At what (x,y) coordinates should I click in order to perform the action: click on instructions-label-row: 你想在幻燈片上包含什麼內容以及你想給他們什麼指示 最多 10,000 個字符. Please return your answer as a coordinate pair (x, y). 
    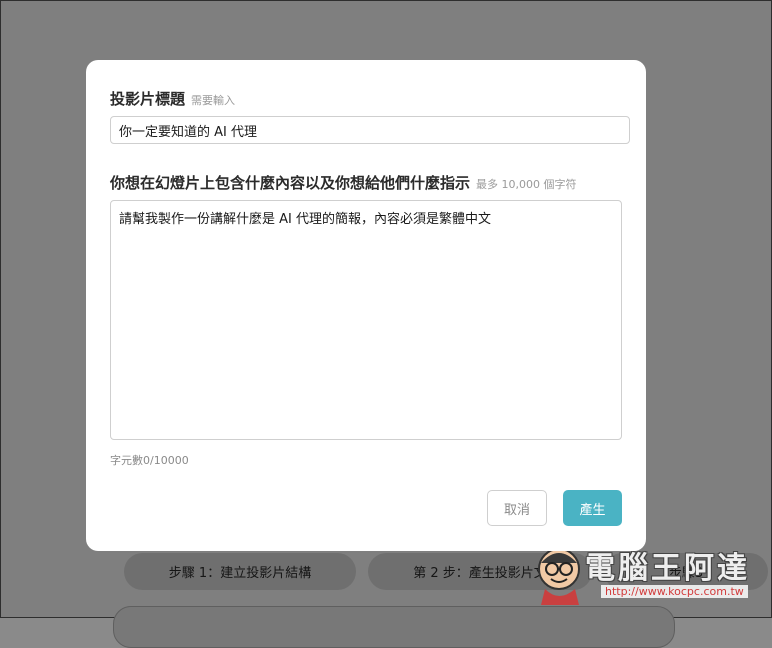
    Looking at the image, I should click on (343, 182).